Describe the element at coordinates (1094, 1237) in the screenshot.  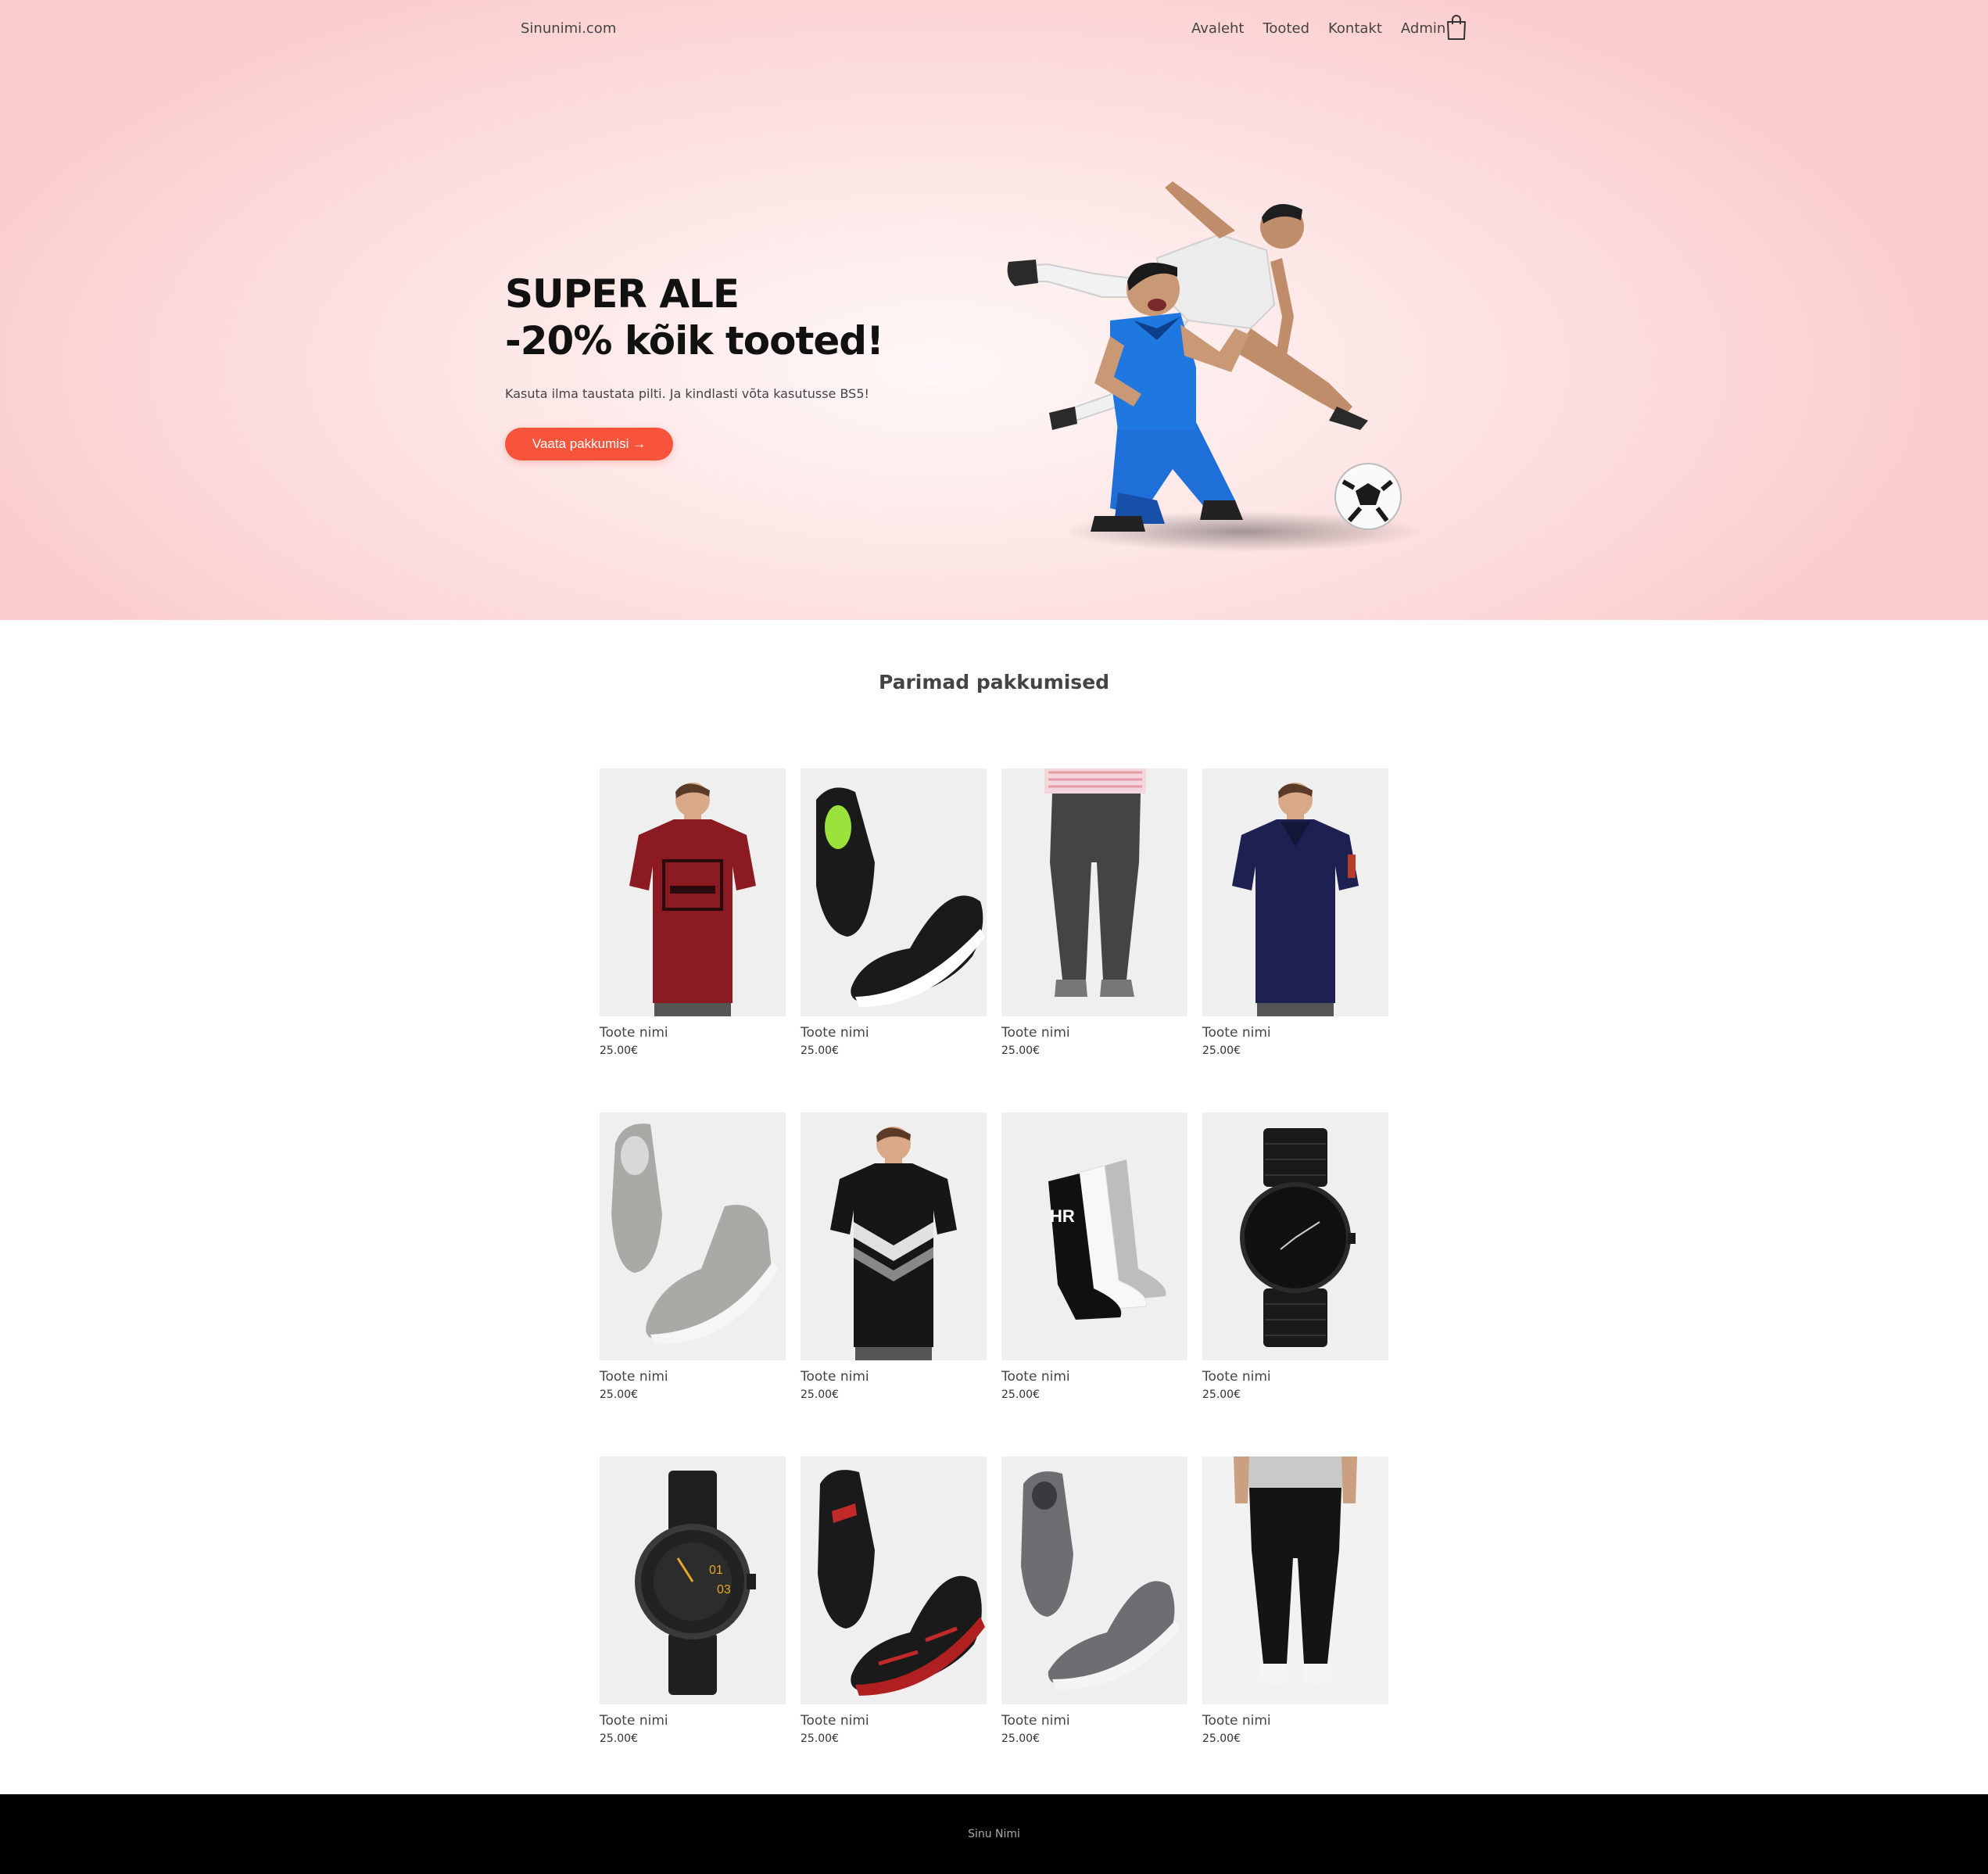
I see `socks-image: HR` at that location.